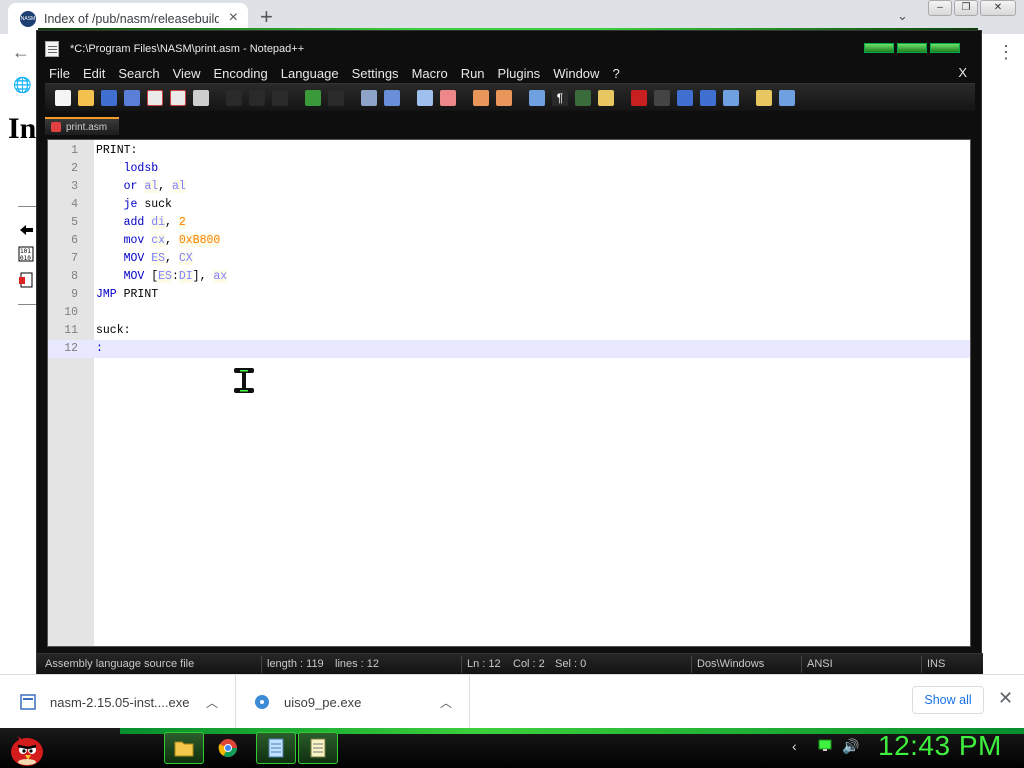  What do you see at coordinates (685, 97) in the screenshot?
I see `play-macro-icon` at bounding box center [685, 97].